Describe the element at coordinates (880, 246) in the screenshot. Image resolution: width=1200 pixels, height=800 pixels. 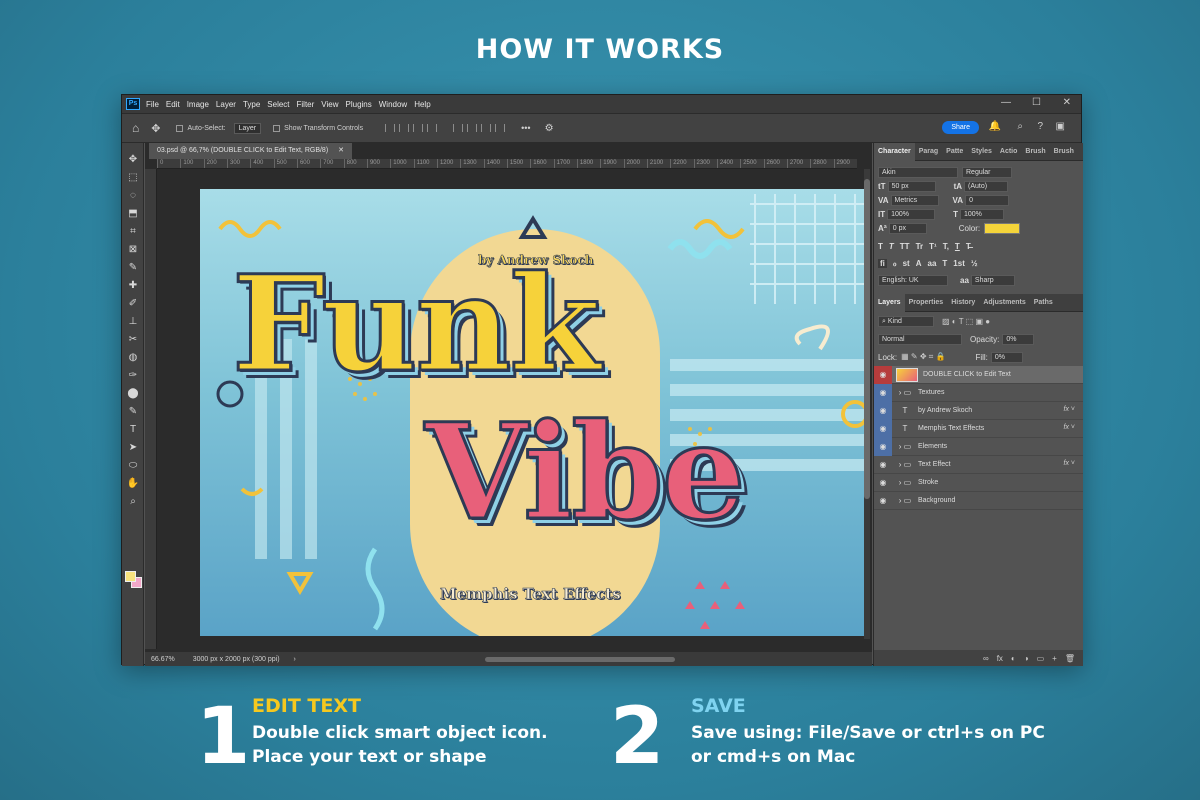
I see `faux-bold-button: T` at that location.